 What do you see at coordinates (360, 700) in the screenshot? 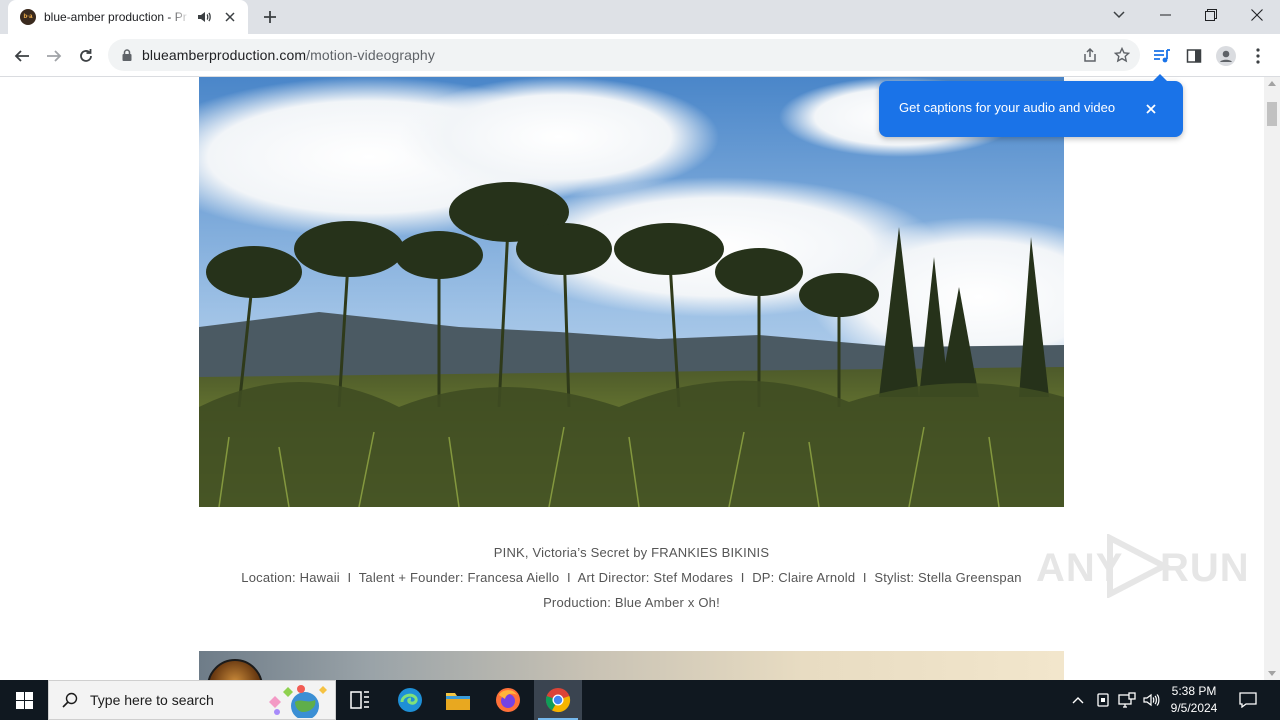
I see `task-view-icon` at bounding box center [360, 700].